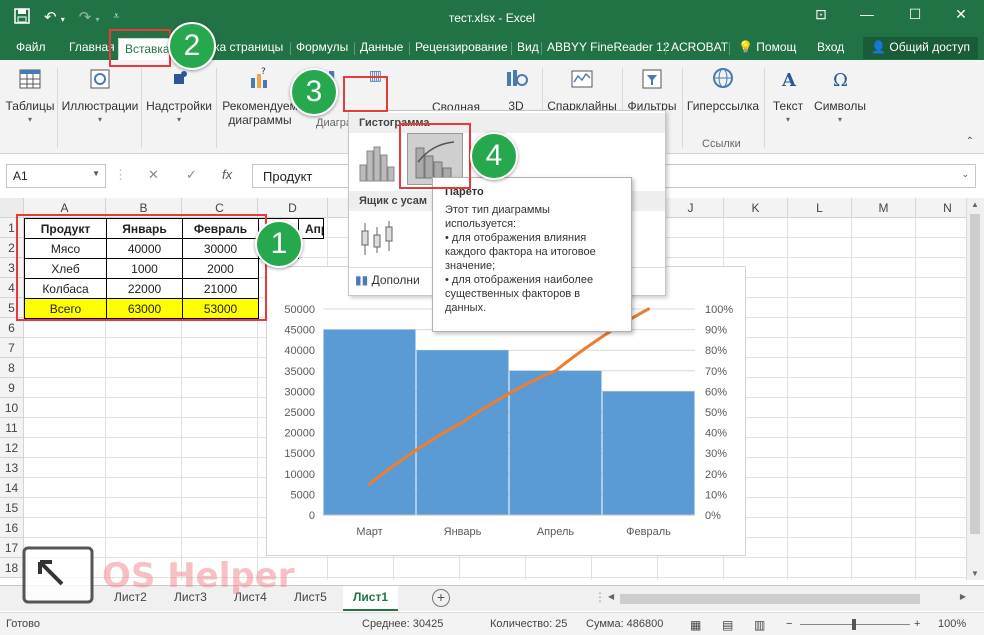  I want to click on cancel-icon: ✕, so click(153, 175).